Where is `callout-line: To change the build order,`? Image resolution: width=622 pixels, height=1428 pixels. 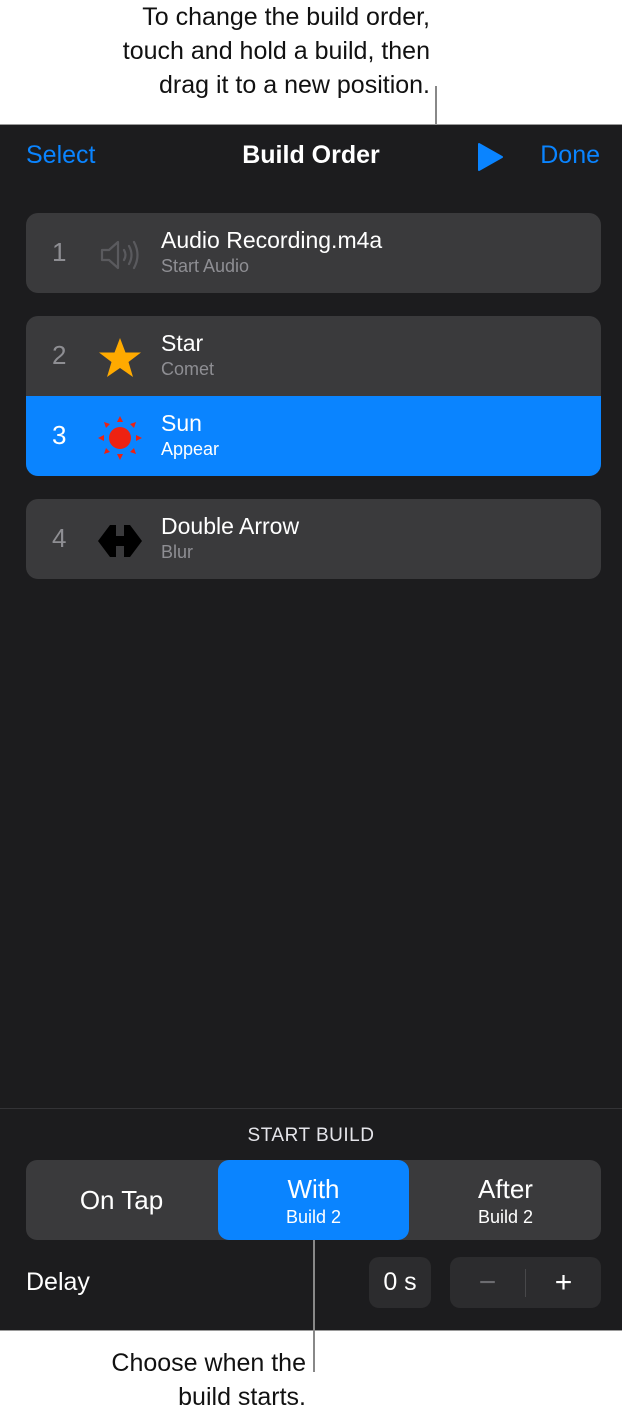
callout-line: To change the build order, is located at coordinates (286, 17).